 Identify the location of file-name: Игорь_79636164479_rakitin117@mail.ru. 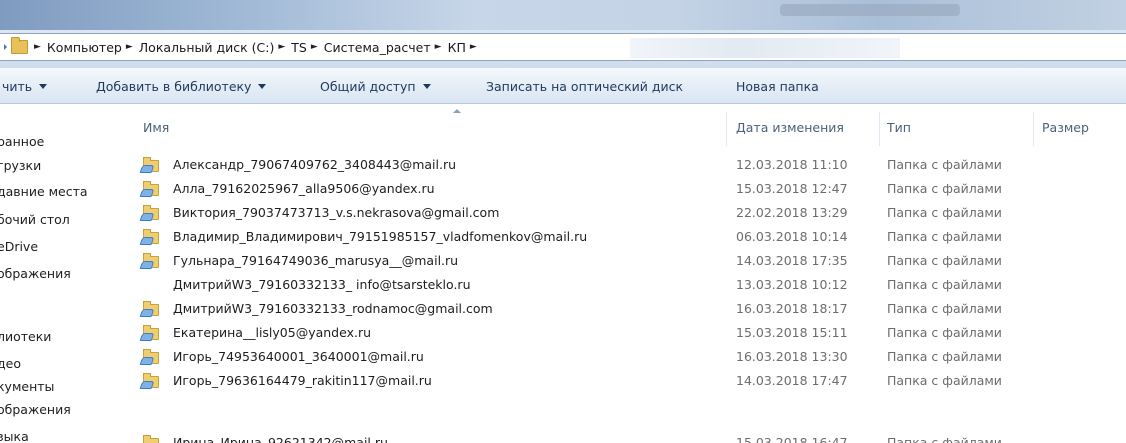
(302, 381).